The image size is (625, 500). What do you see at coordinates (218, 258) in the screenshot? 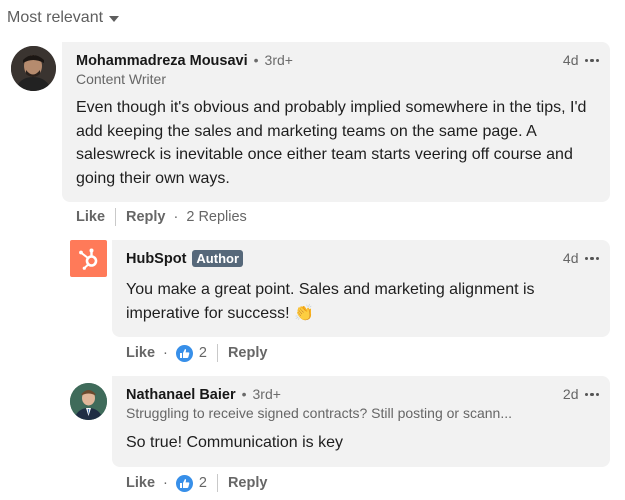
I see `author-badge: Author` at bounding box center [218, 258].